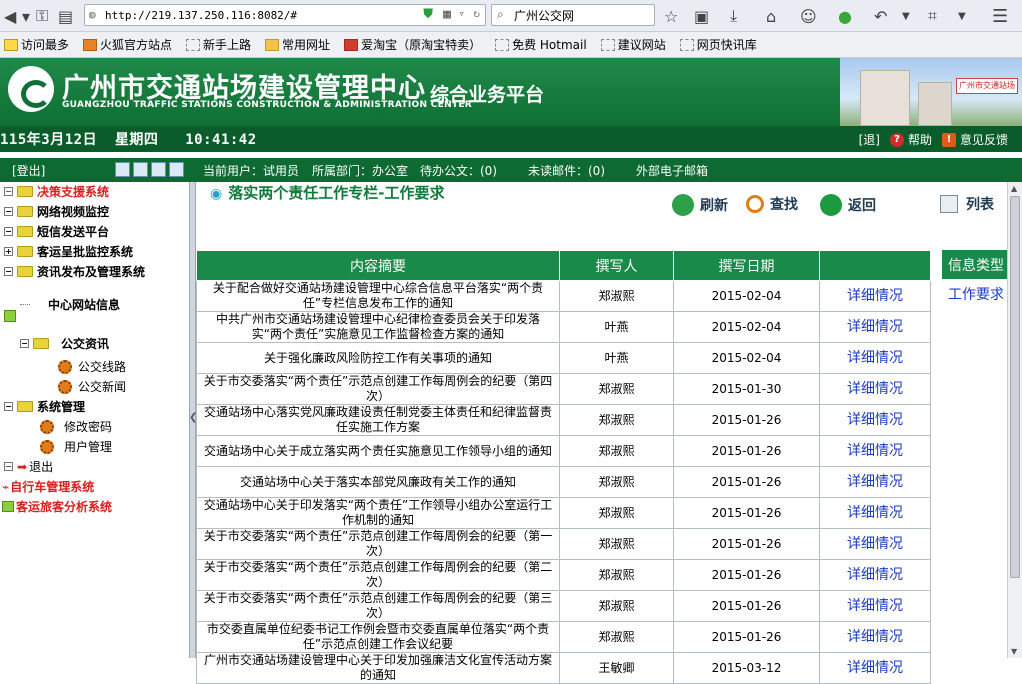  I want to click on window-icon, so click(140, 169).